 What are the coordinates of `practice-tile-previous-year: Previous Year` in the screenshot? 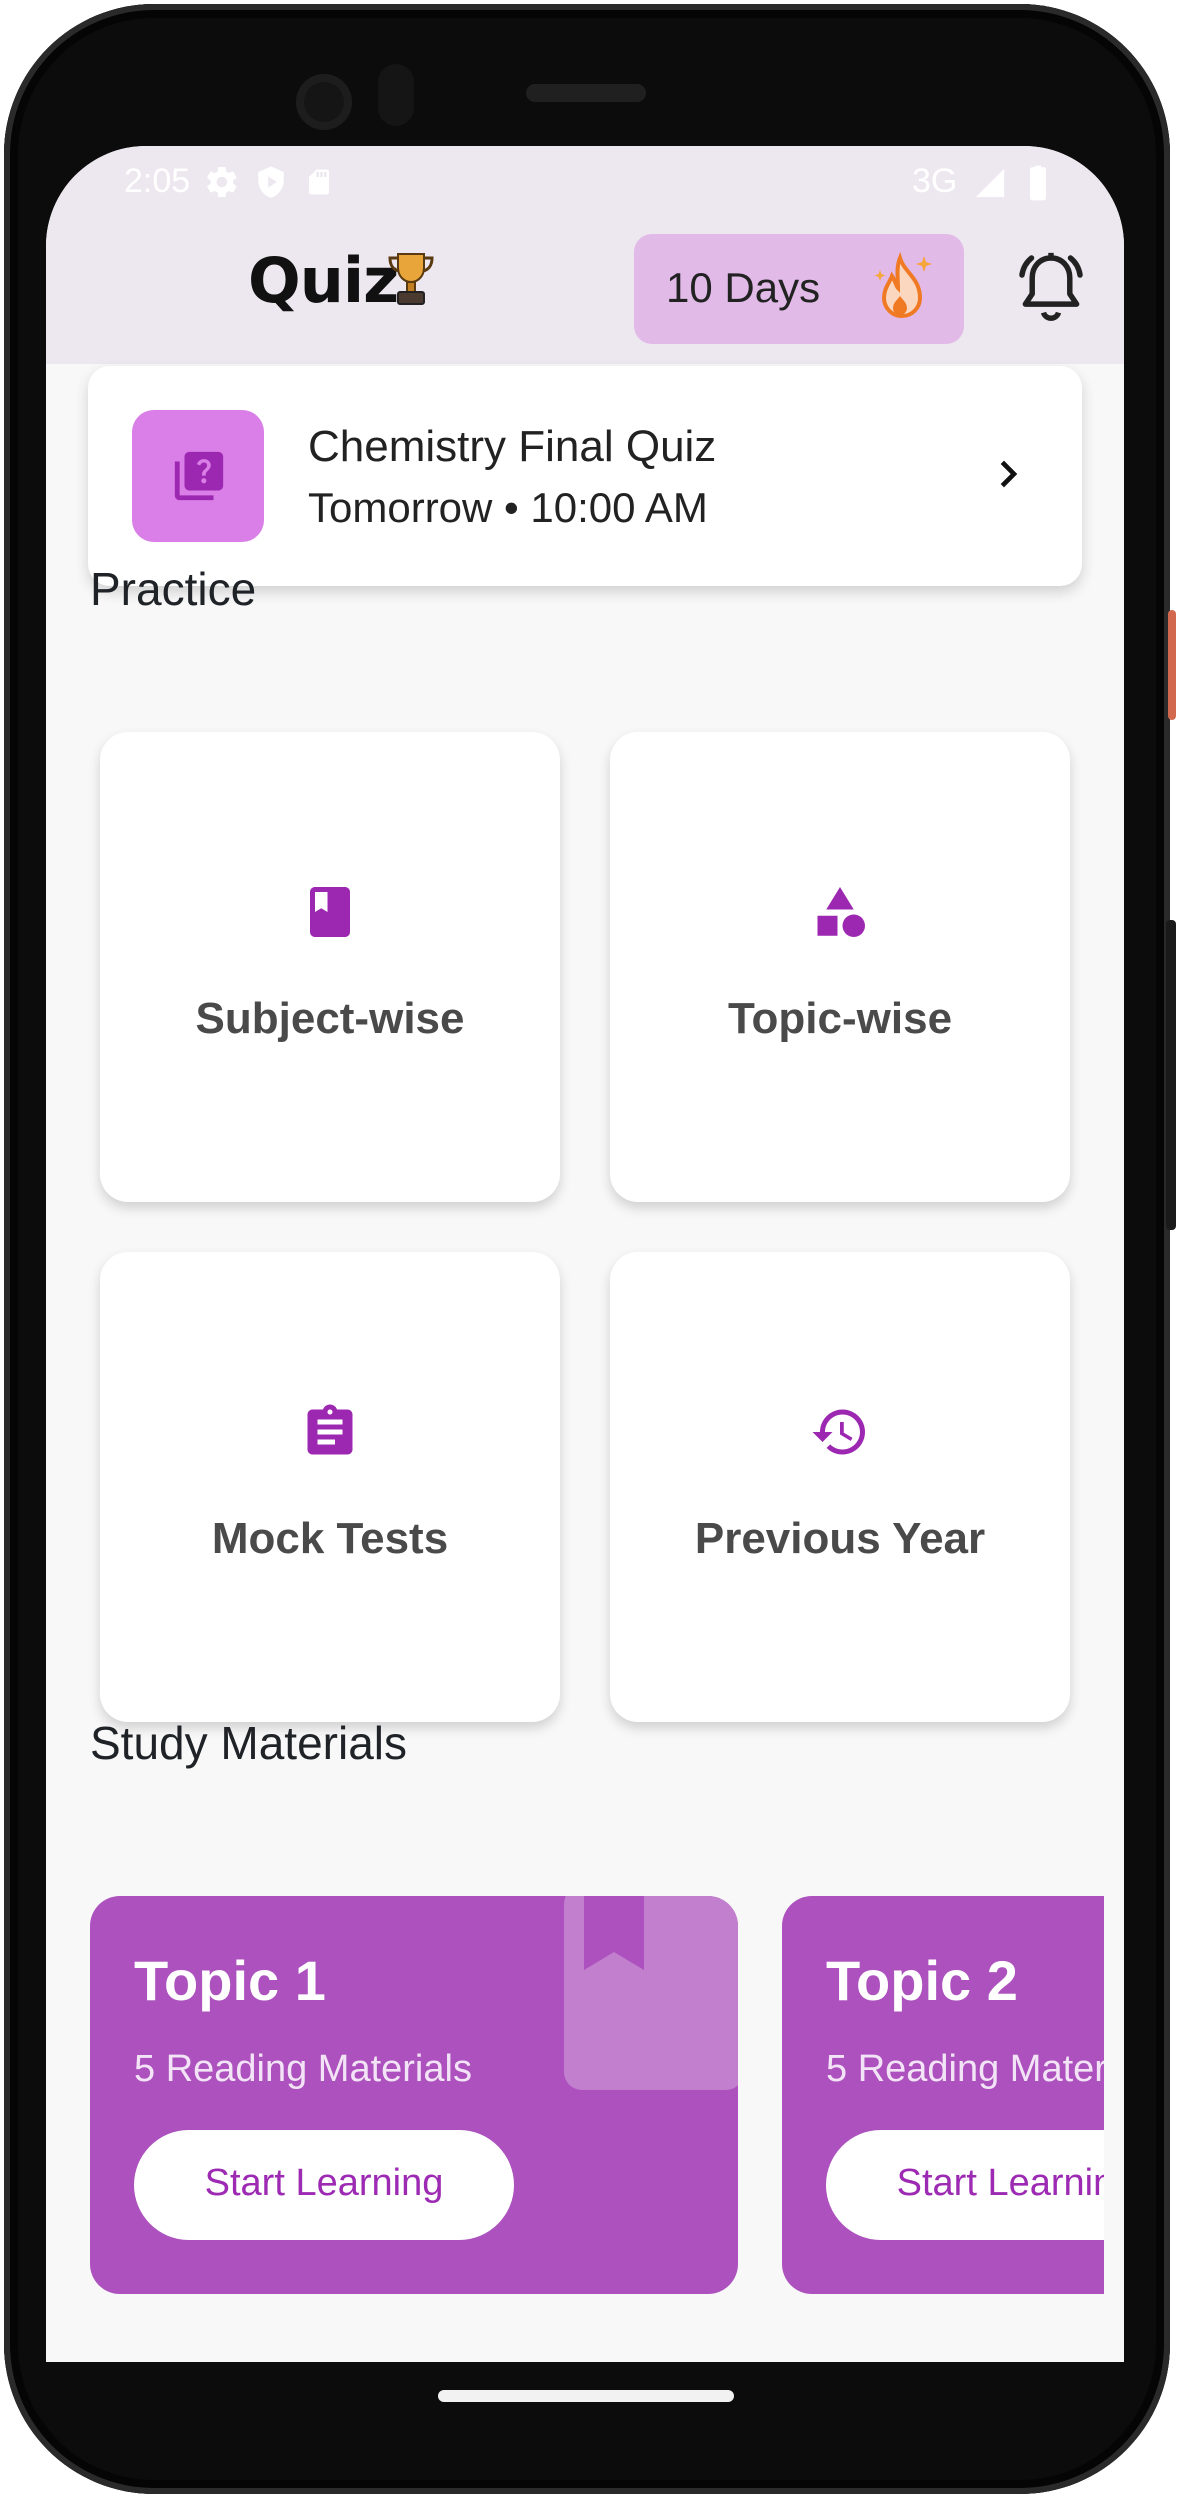 It's located at (840, 1487).